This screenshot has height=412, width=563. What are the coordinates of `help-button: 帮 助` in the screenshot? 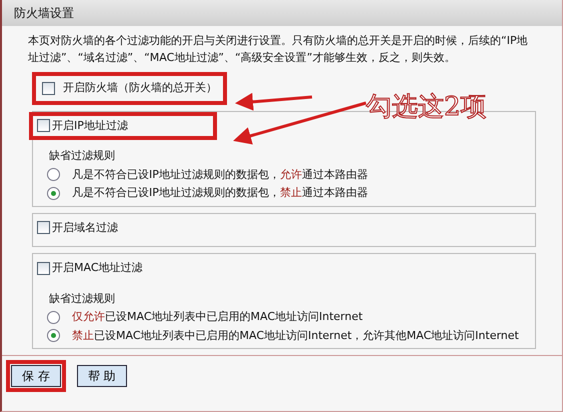 It's located at (101, 376).